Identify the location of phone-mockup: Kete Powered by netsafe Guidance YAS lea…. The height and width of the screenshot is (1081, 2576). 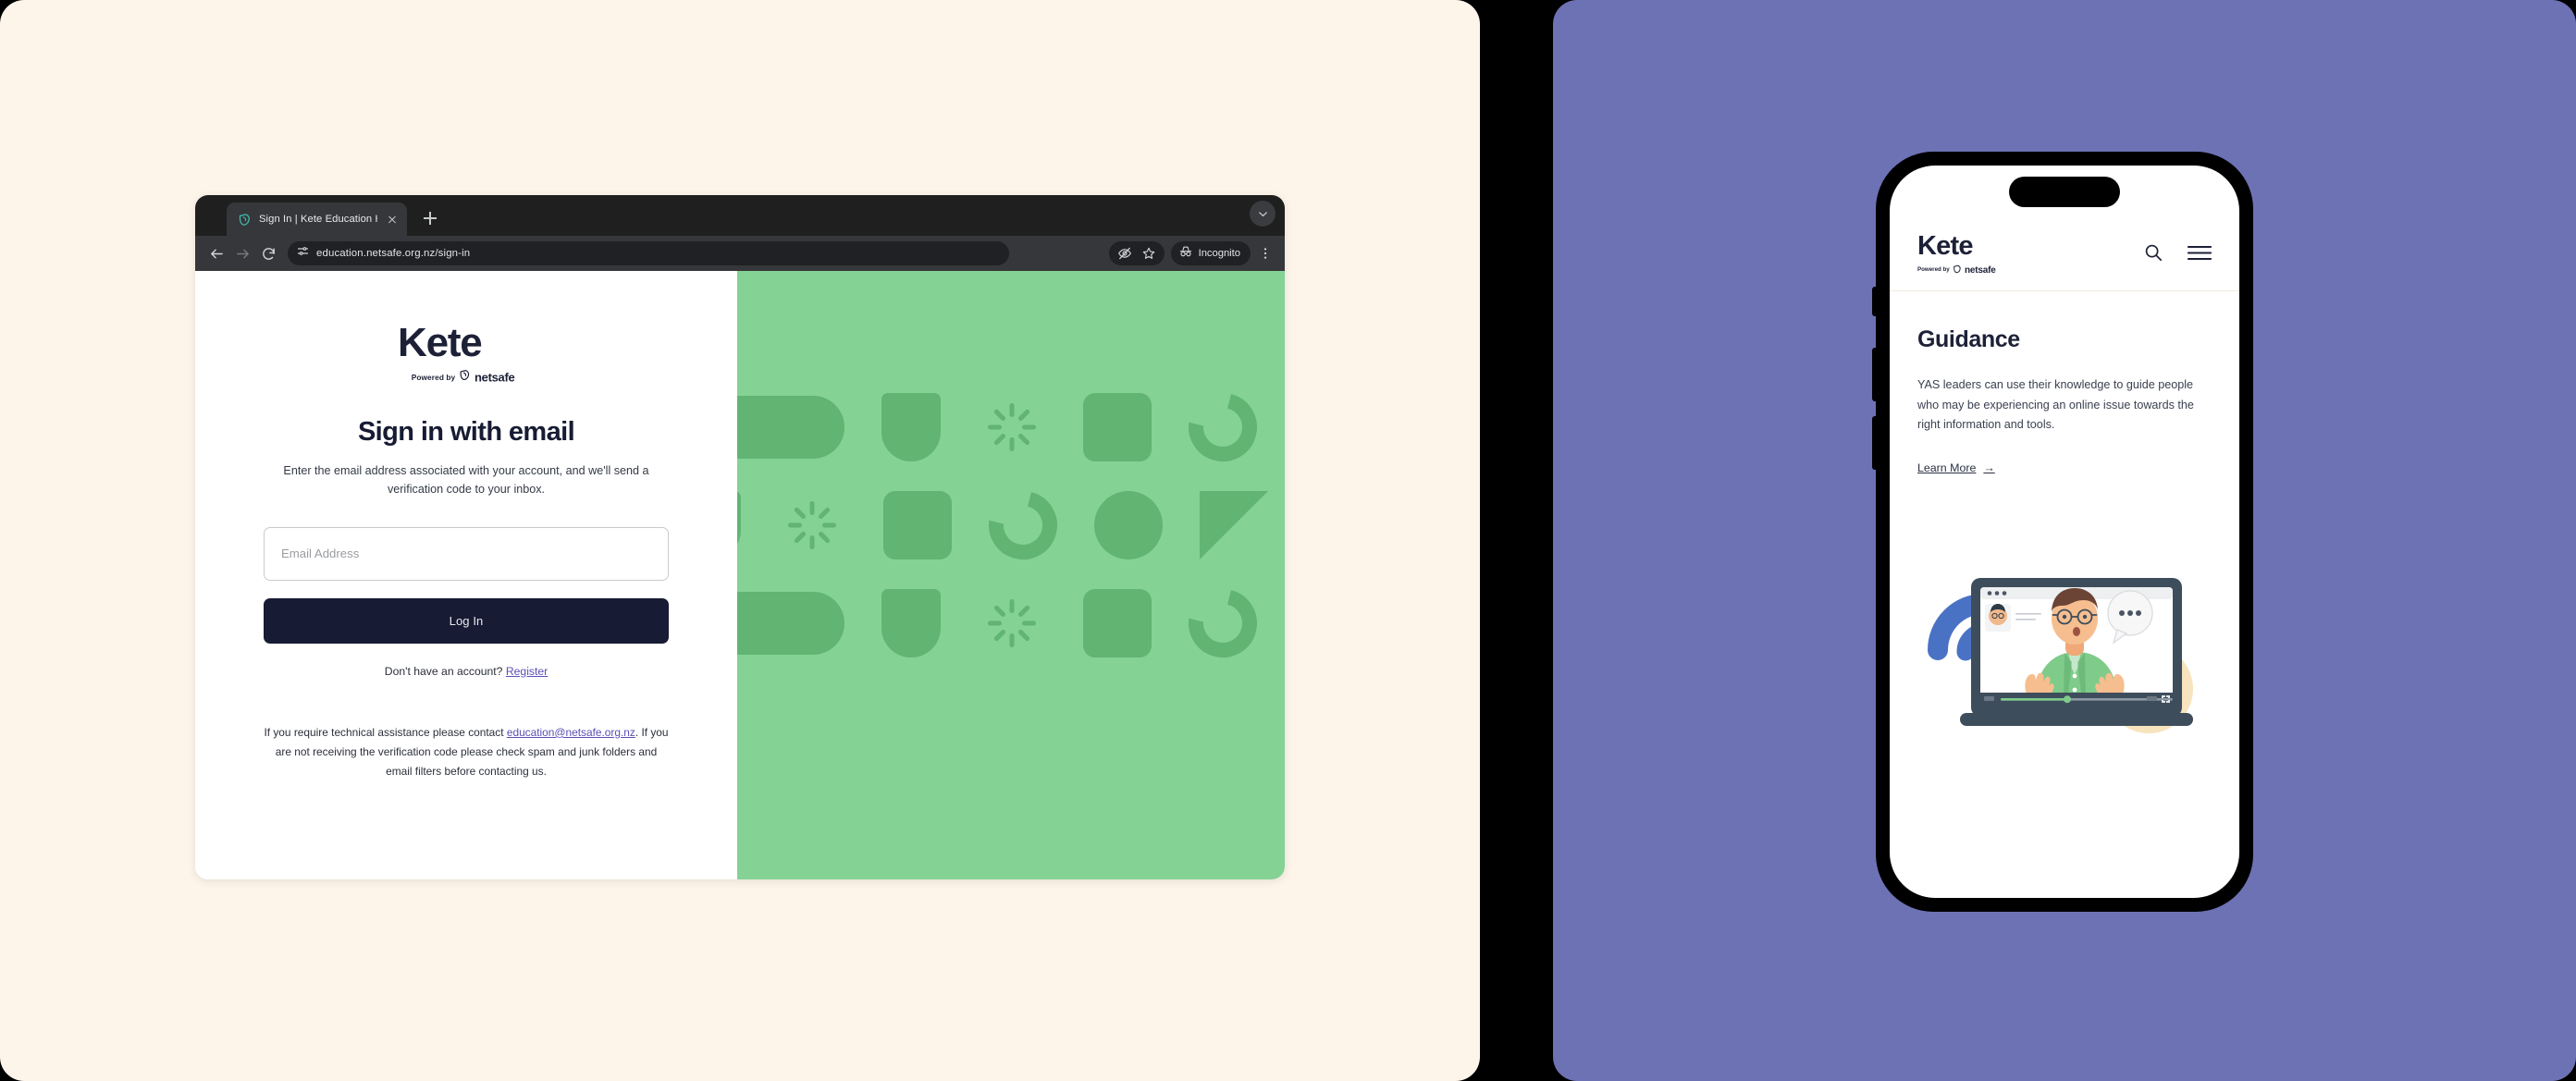
(2062, 532).